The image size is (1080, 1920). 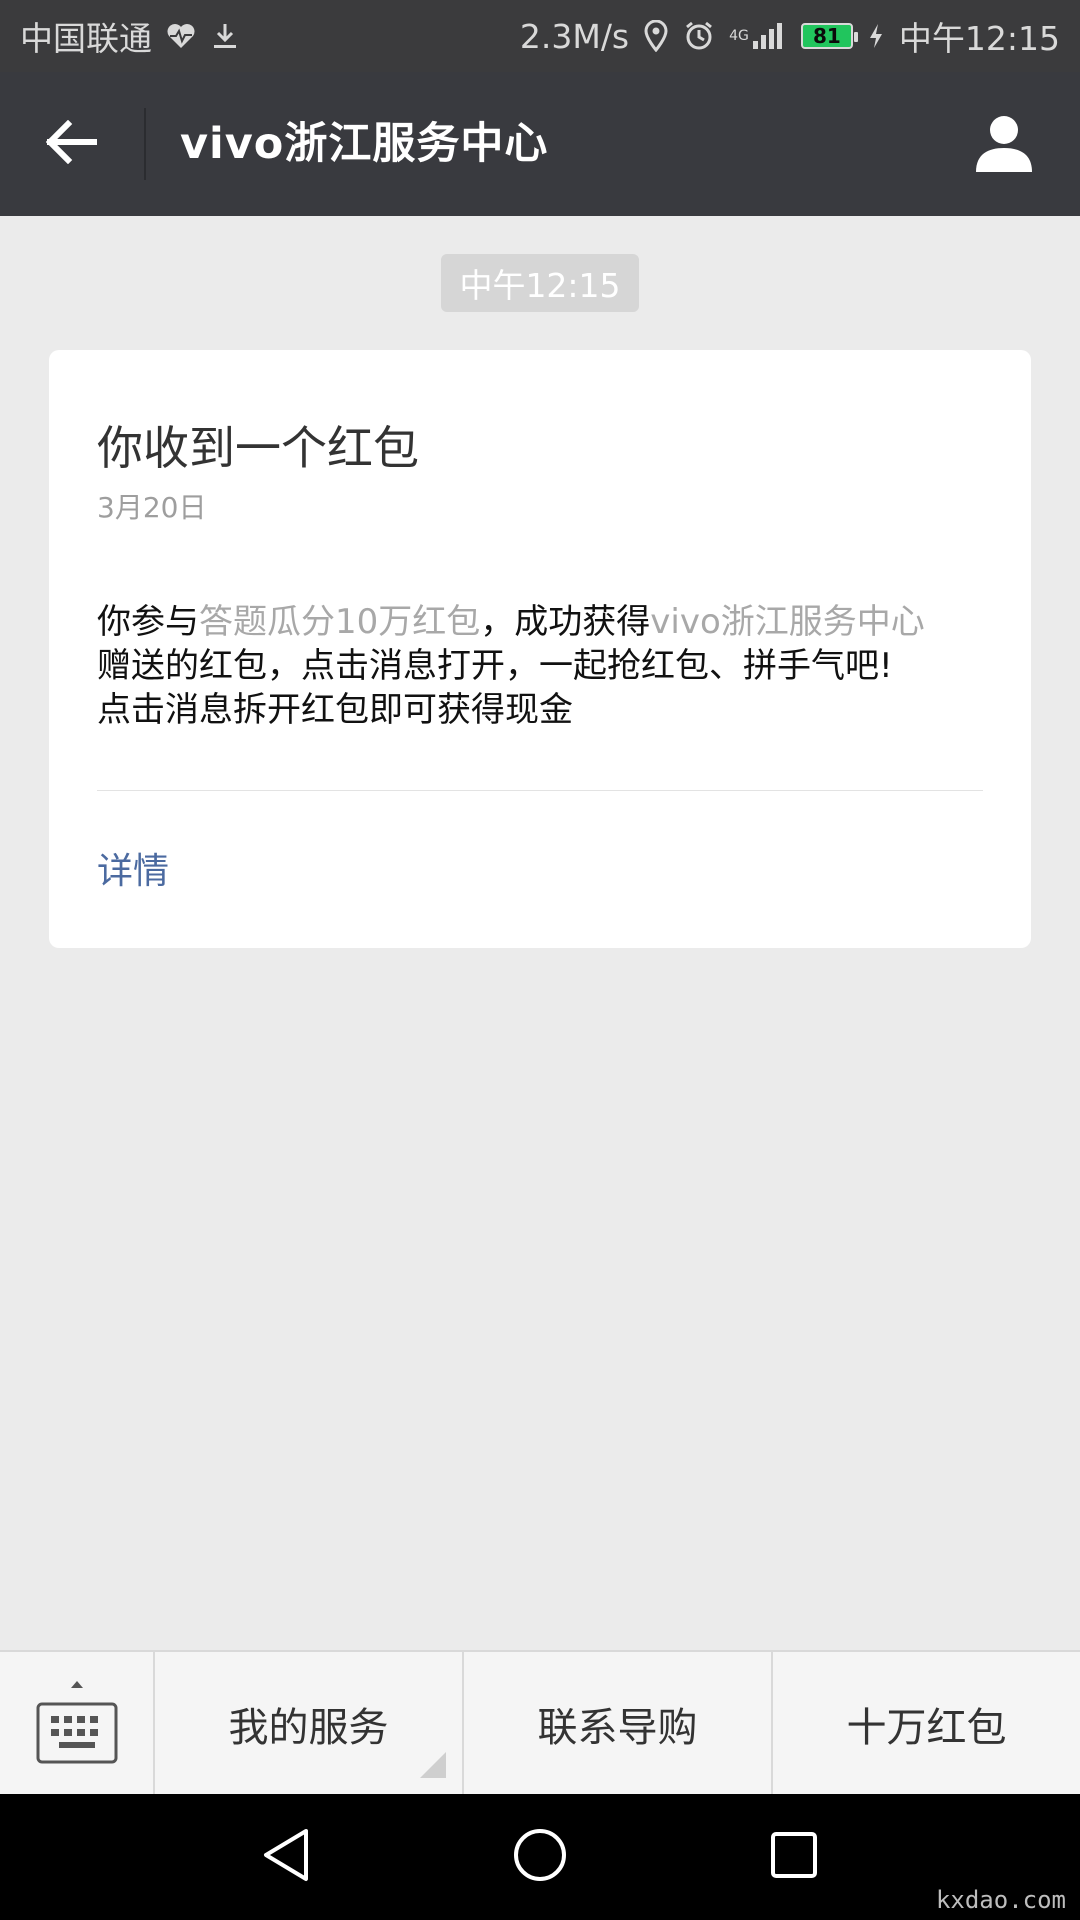 I want to click on profile-button, so click(x=1004, y=144).